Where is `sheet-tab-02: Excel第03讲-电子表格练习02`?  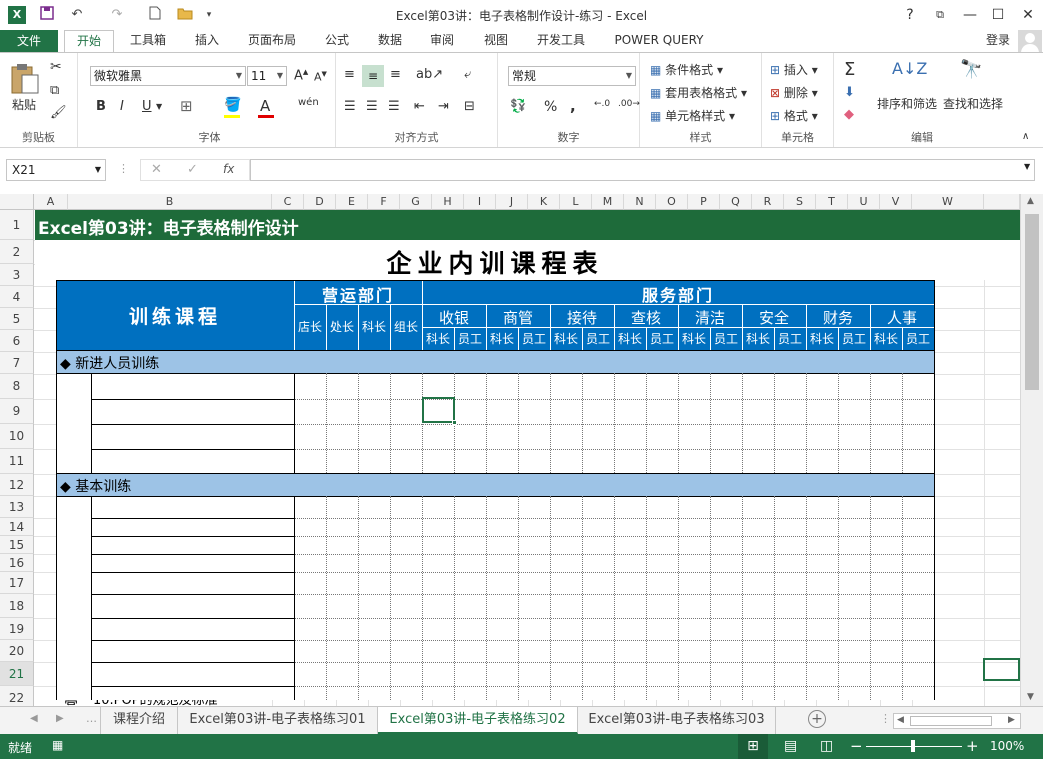
sheet-tab-02: Excel第03讲-电子表格练习02 is located at coordinates (478, 720).